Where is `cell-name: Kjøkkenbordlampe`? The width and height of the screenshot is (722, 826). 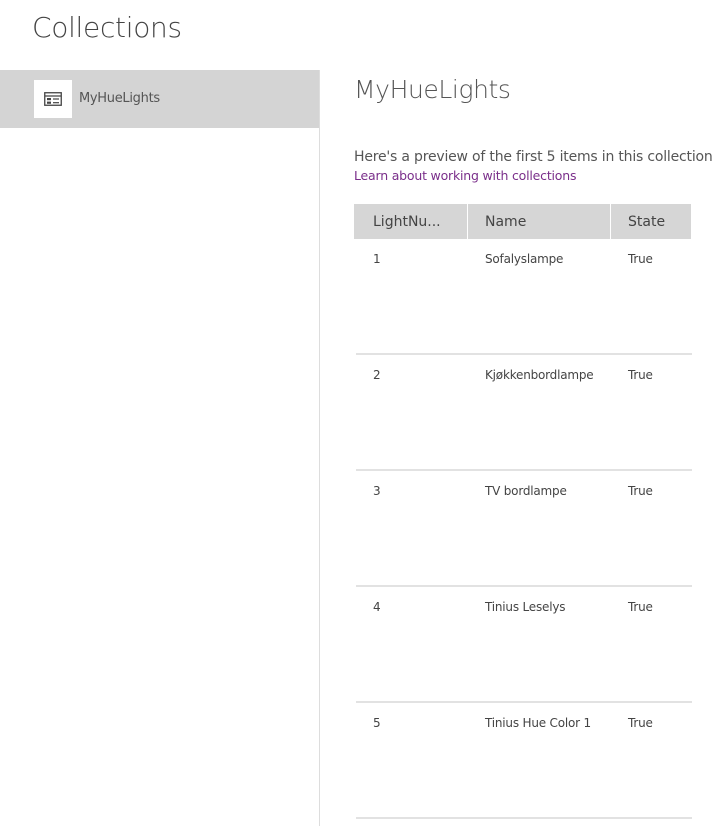 cell-name: Kjøkkenbordlampe is located at coordinates (539, 375).